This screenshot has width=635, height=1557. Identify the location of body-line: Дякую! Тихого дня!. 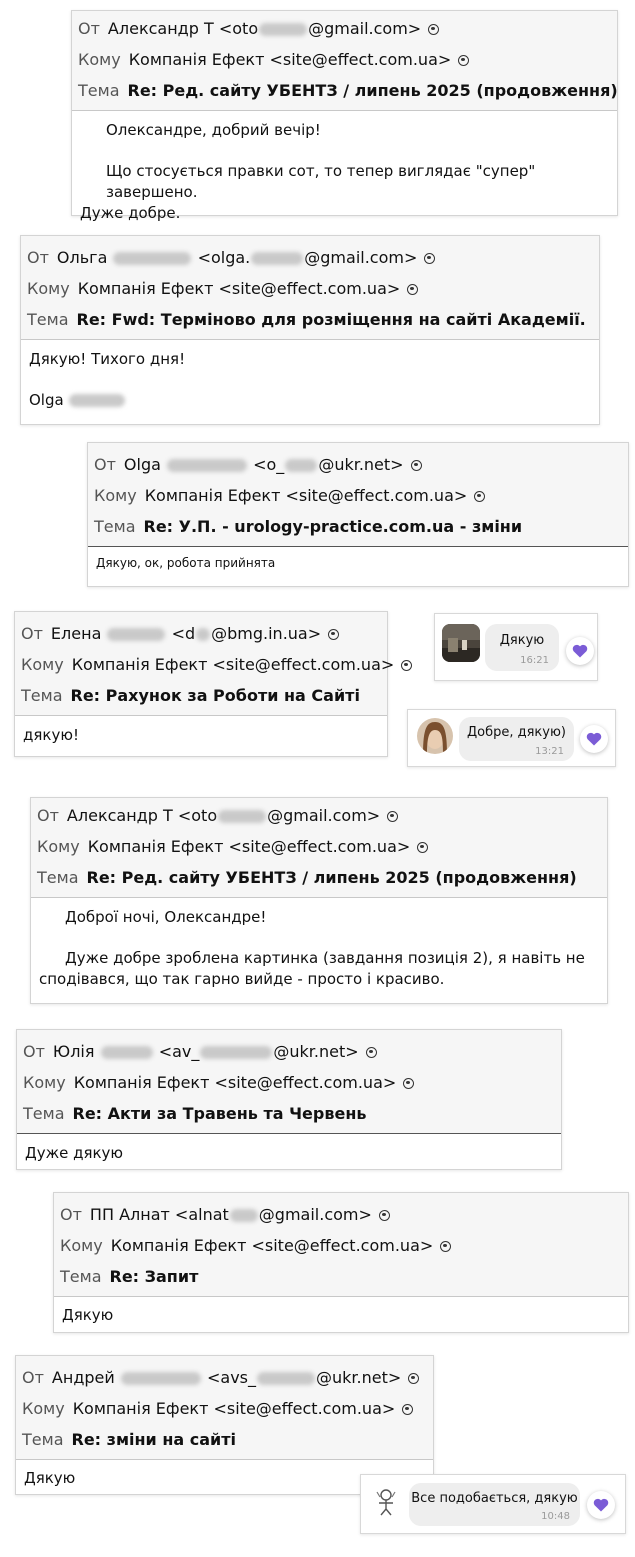
(107, 359).